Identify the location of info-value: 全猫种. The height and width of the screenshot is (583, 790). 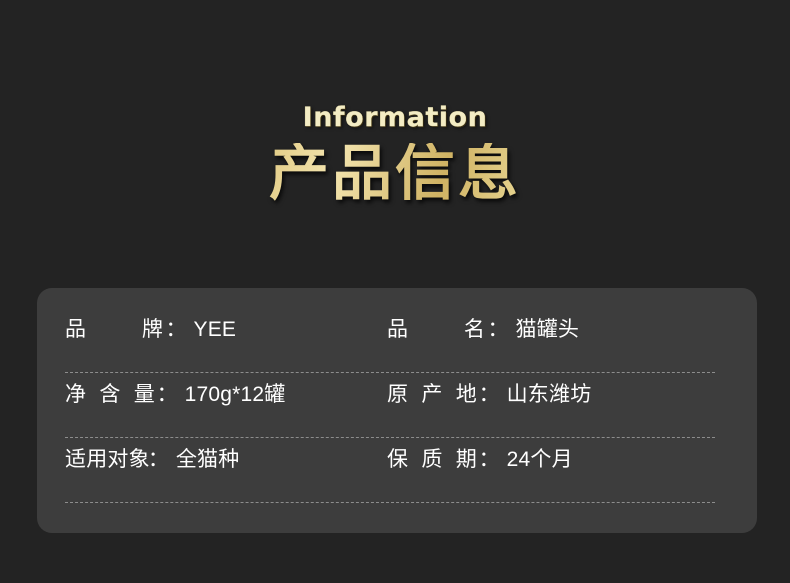
(207, 459).